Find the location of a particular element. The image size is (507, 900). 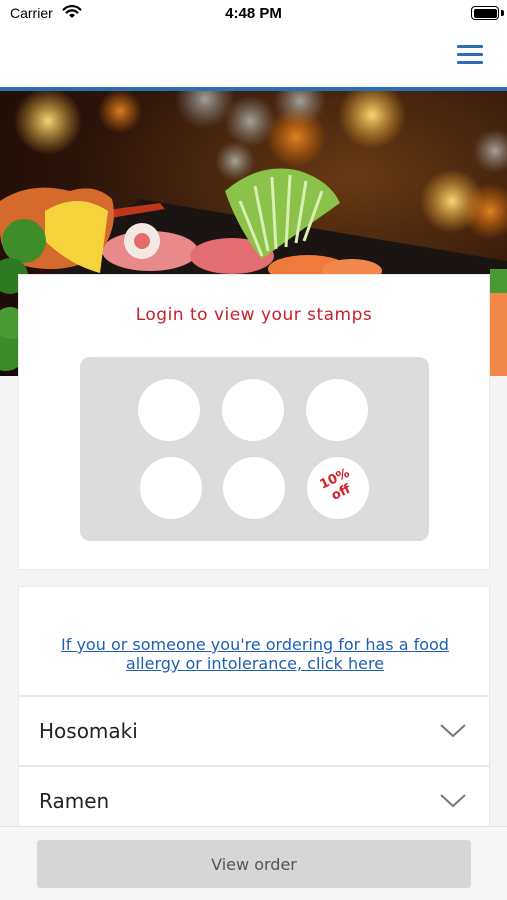

battery-tip is located at coordinates (502, 13).